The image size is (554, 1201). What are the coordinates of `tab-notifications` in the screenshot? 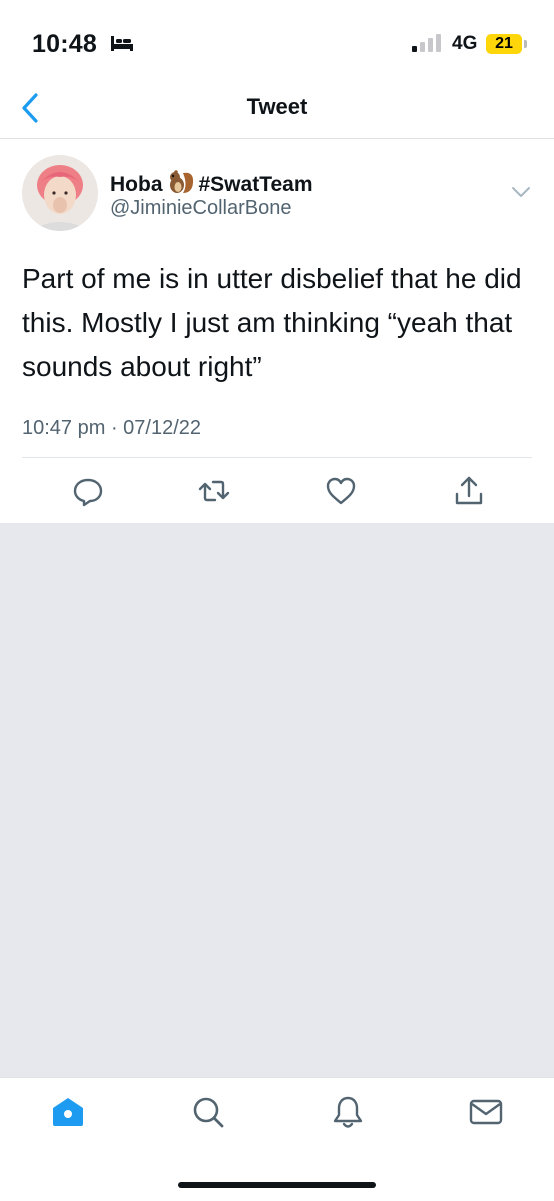 It's located at (348, 1112).